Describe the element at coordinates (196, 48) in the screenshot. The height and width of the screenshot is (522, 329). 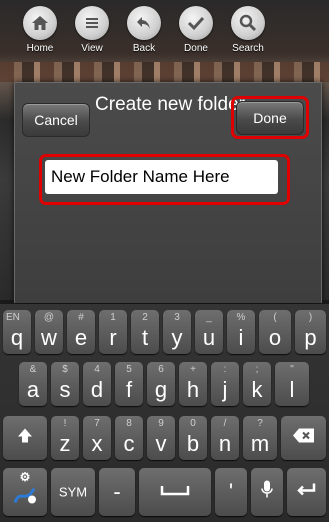
I see `done-toolbar-label: Done` at that location.